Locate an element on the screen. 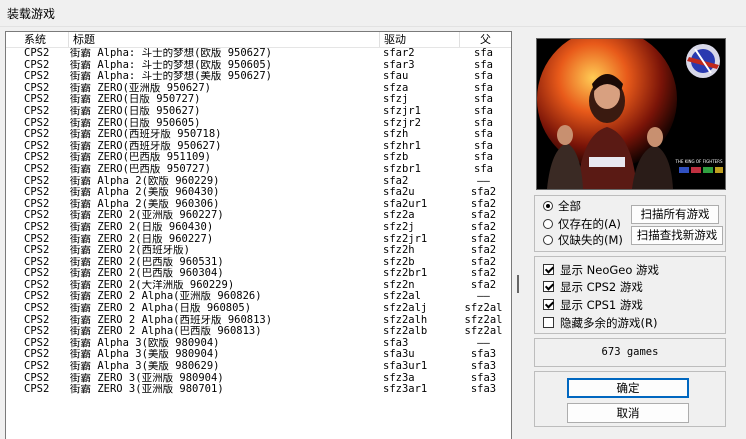 The image size is (746, 439). radio-available-indicator is located at coordinates (548, 224).